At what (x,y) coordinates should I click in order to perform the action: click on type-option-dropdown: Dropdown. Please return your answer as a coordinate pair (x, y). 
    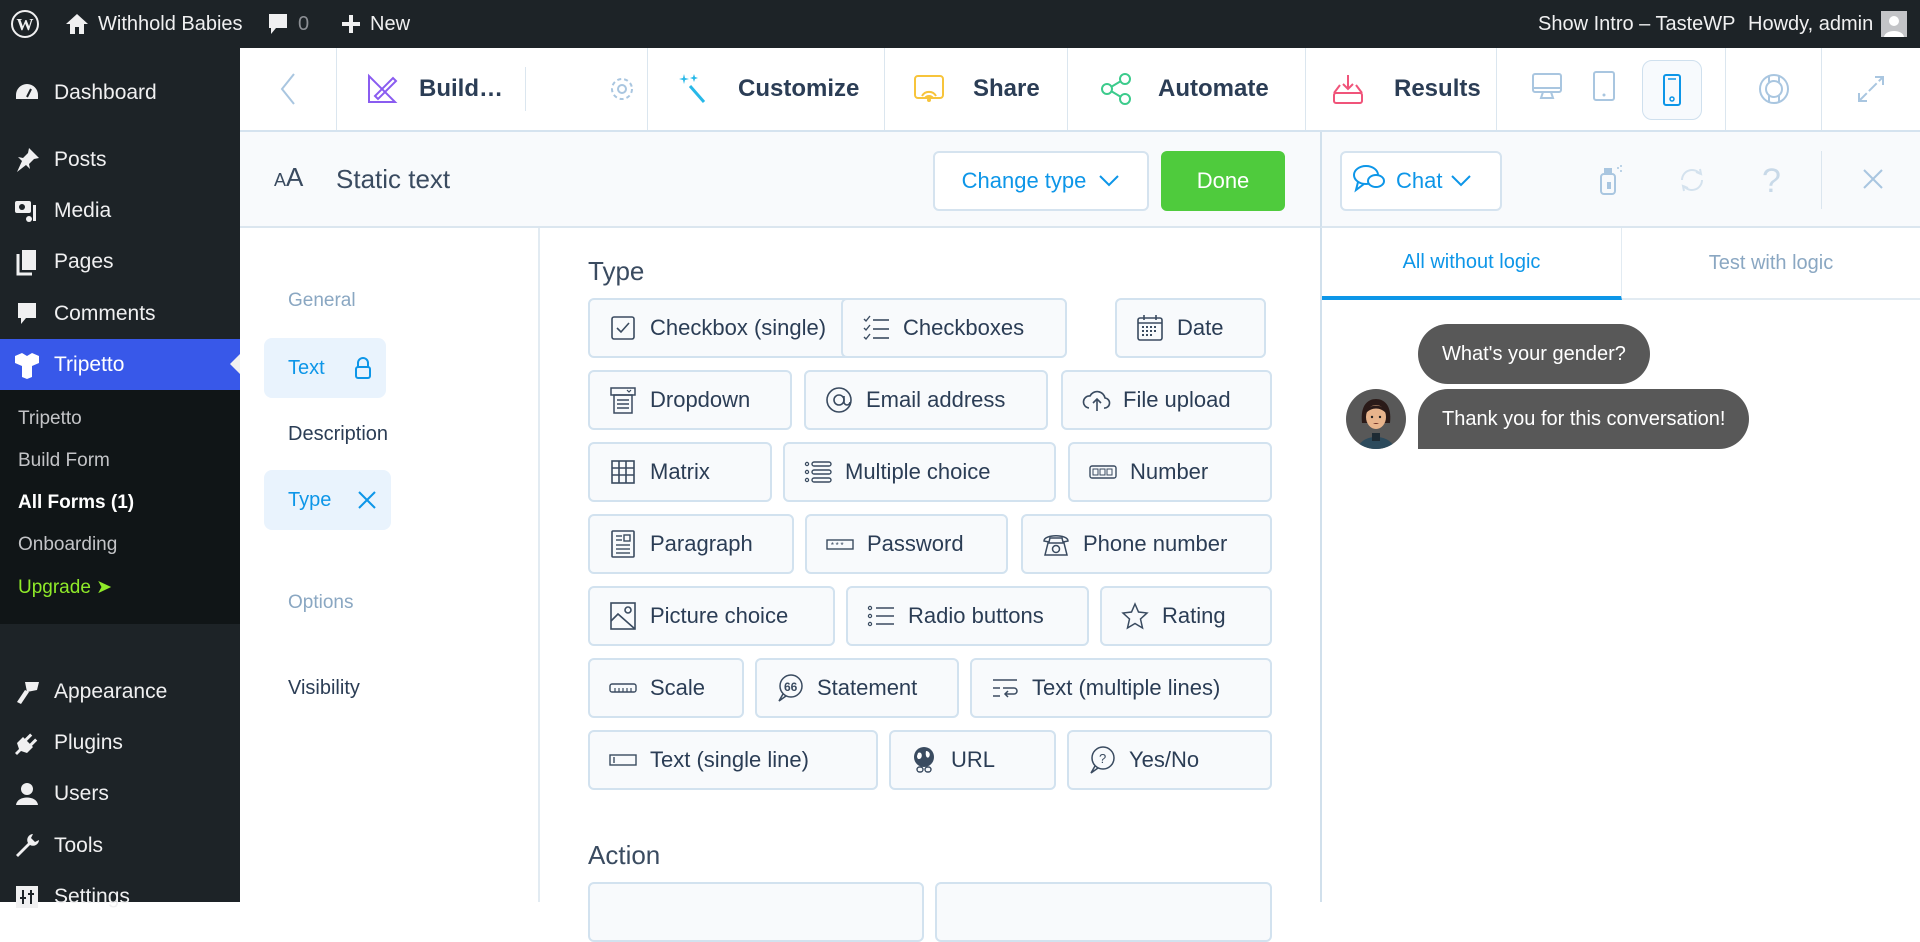
    Looking at the image, I should click on (690, 400).